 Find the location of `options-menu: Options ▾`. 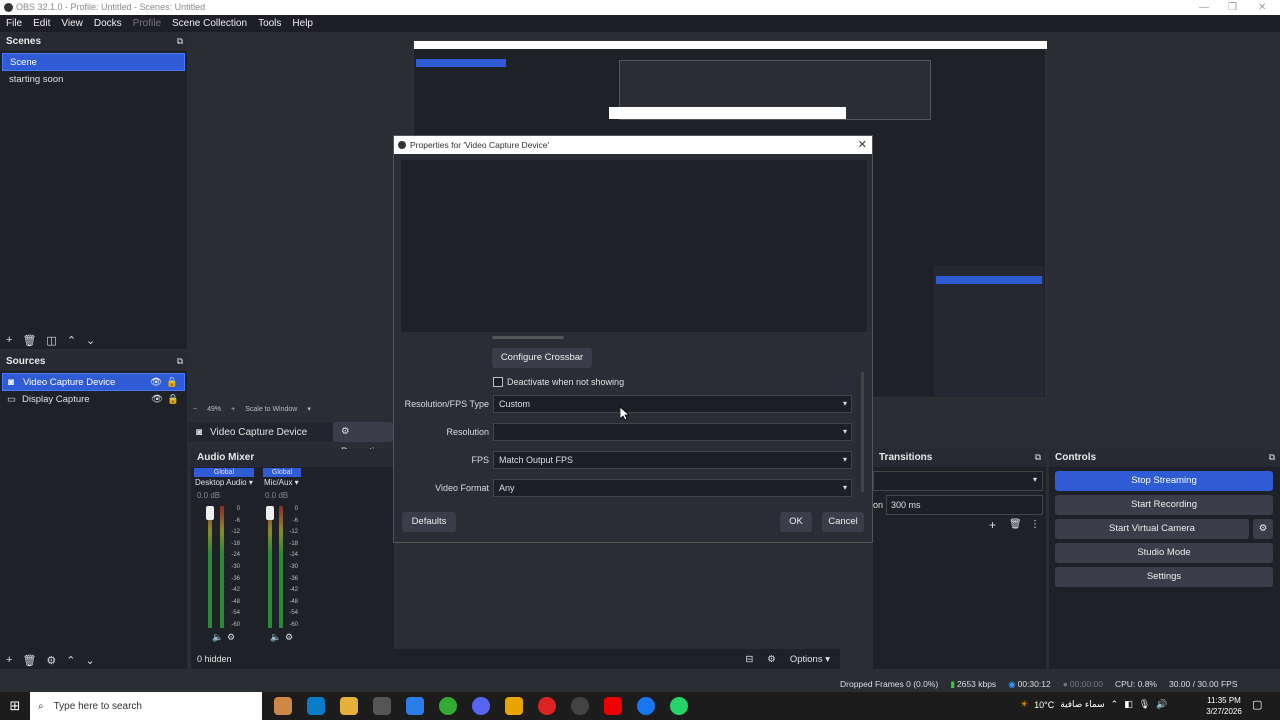

options-menu: Options ▾ is located at coordinates (810, 659).